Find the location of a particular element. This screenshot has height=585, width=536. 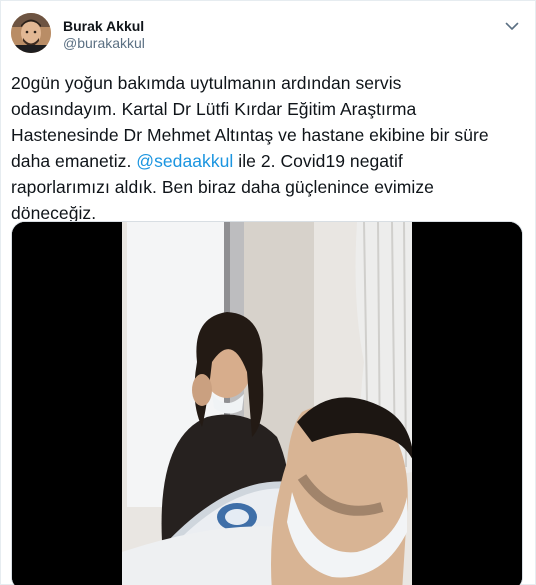

mention-link: @sedaakkul is located at coordinates (184, 161).